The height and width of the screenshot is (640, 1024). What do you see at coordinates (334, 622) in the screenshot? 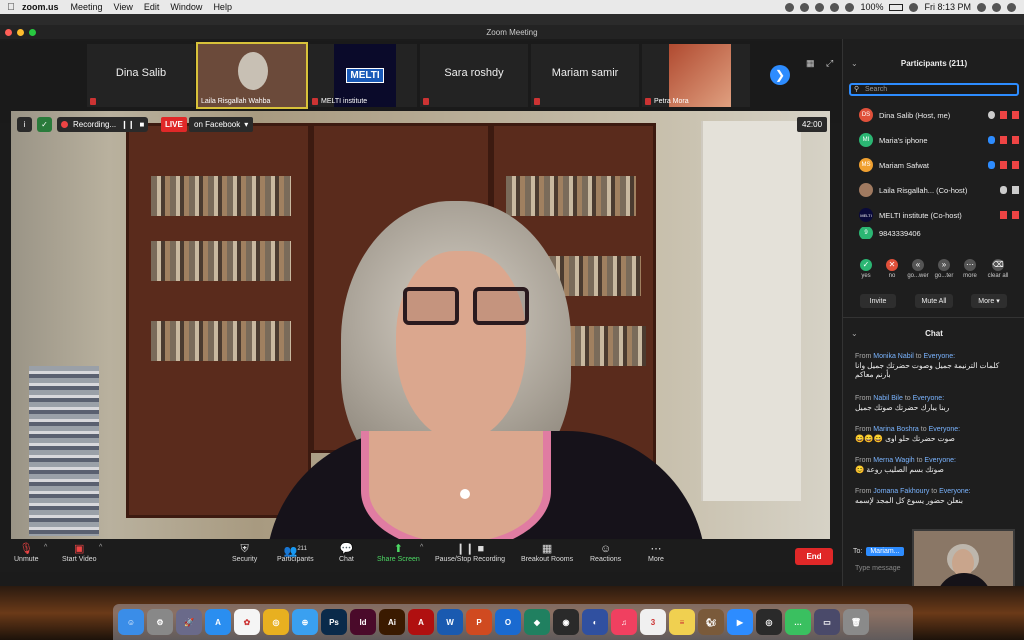
I see `photoshop-icon: Ps` at bounding box center [334, 622].